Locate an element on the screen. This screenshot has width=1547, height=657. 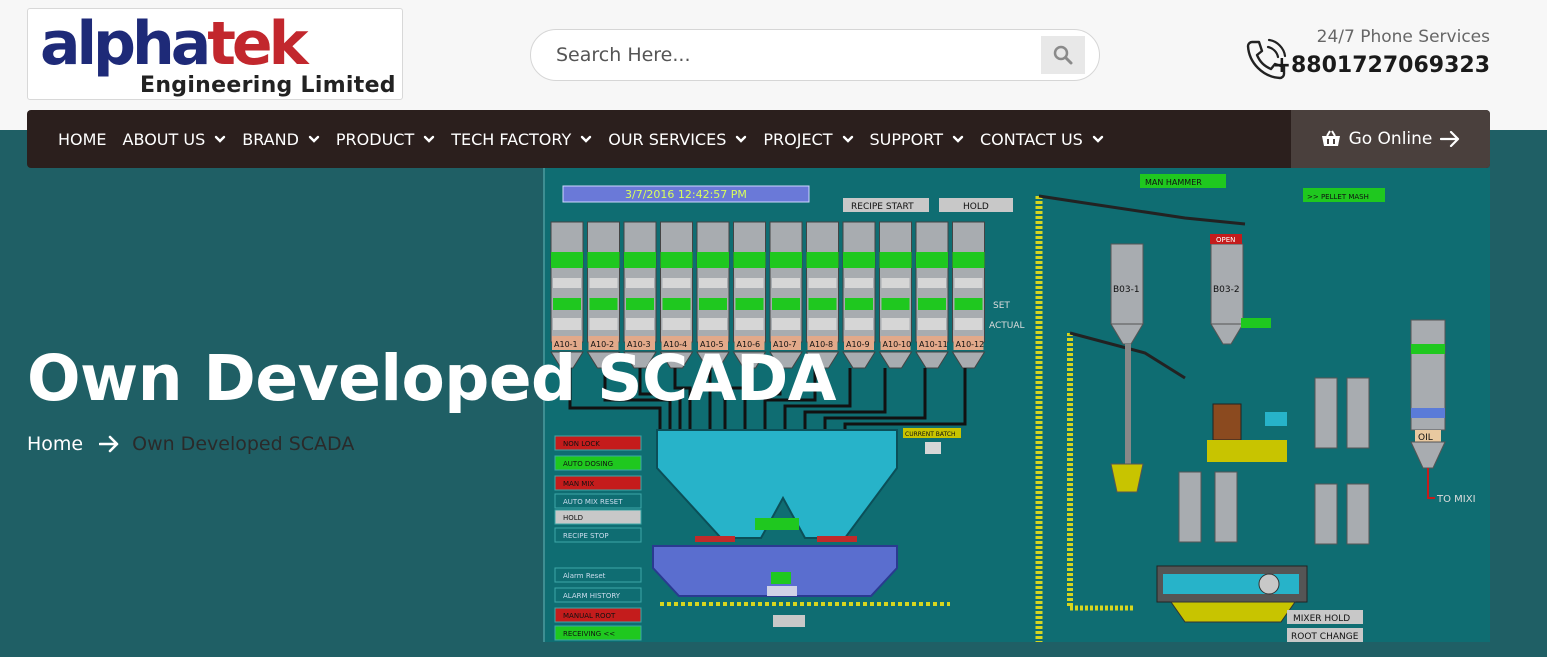
nav-item-product: PRODUCT is located at coordinates (385, 139).